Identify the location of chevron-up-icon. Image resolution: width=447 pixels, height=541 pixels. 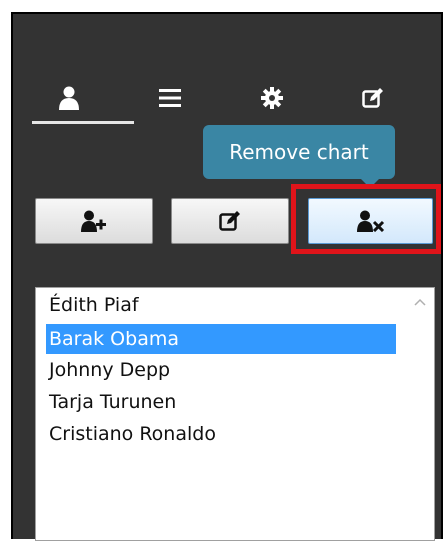
(420, 302).